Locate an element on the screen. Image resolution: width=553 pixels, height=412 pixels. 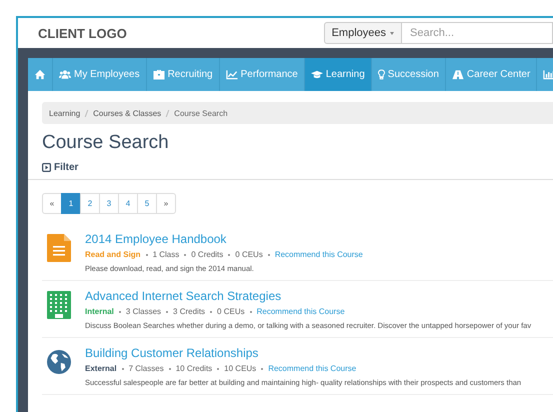
course-meta: 3 Classes is located at coordinates (144, 311).